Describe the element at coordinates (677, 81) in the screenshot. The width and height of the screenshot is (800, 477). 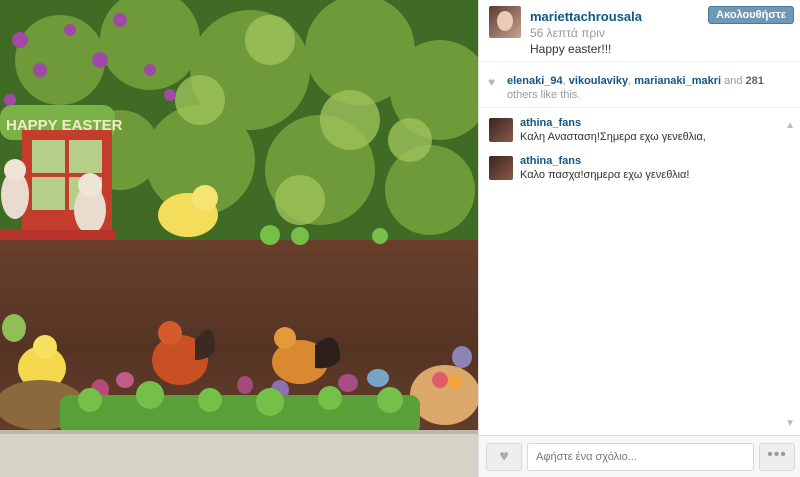
I see `liker-link: marianaki_makri` at that location.